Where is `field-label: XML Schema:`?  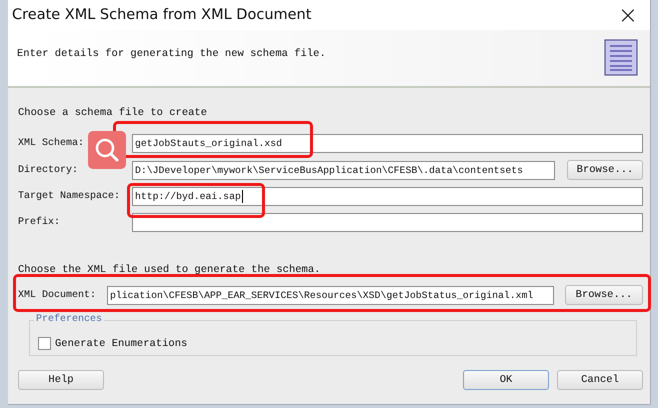 field-label: XML Schema: is located at coordinates (52, 143).